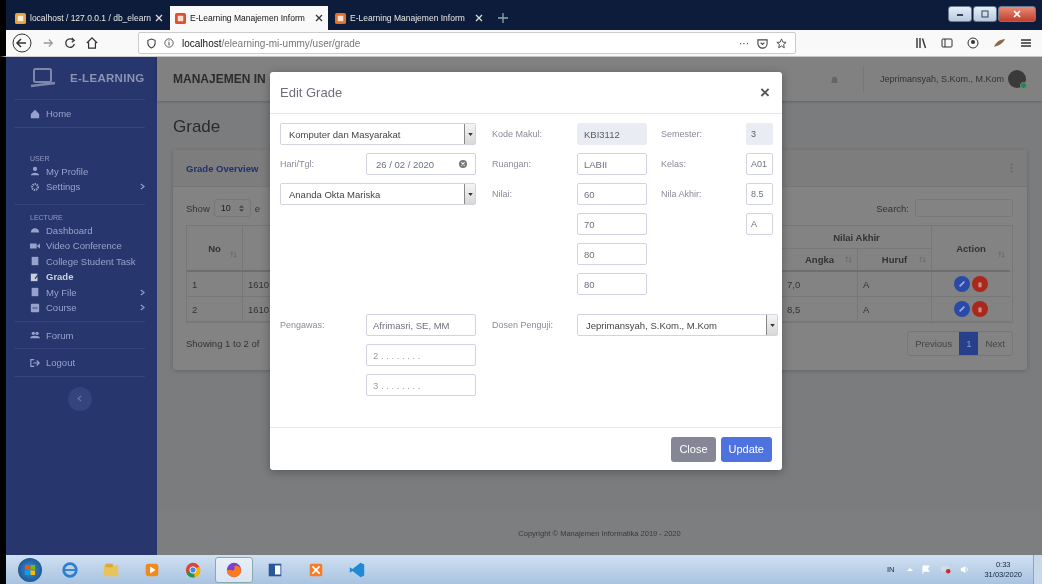 The image size is (1042, 584). What do you see at coordinates (421, 164) in the screenshot?
I see `date-field: 26 / 02 / 2020` at bounding box center [421, 164].